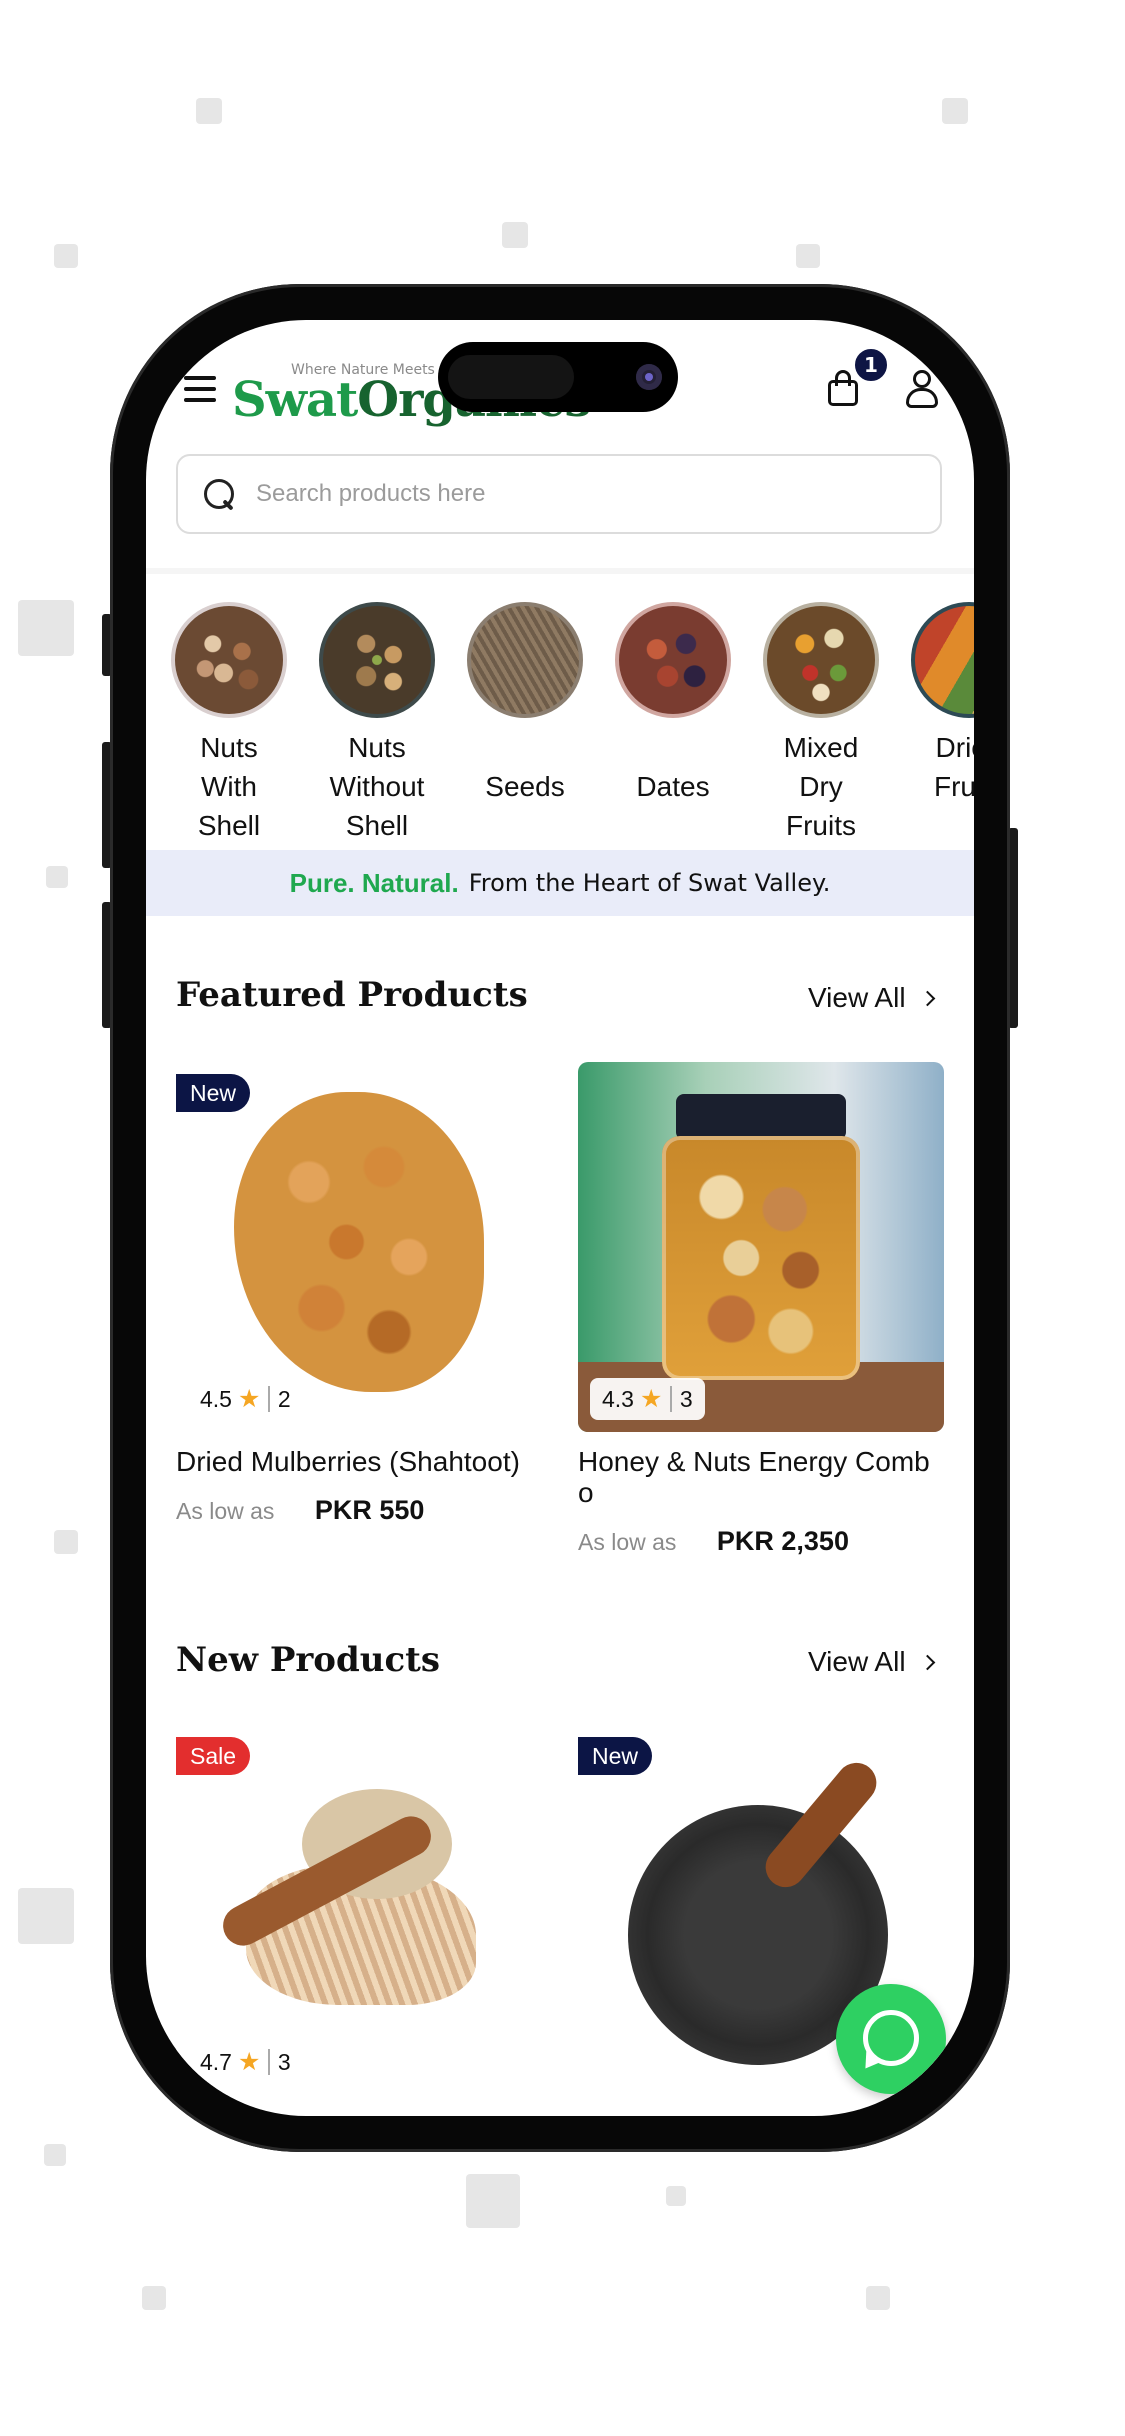 The image size is (1125, 2436). Describe the element at coordinates (216, 1398) in the screenshot. I see `rating-value: 4.5` at that location.